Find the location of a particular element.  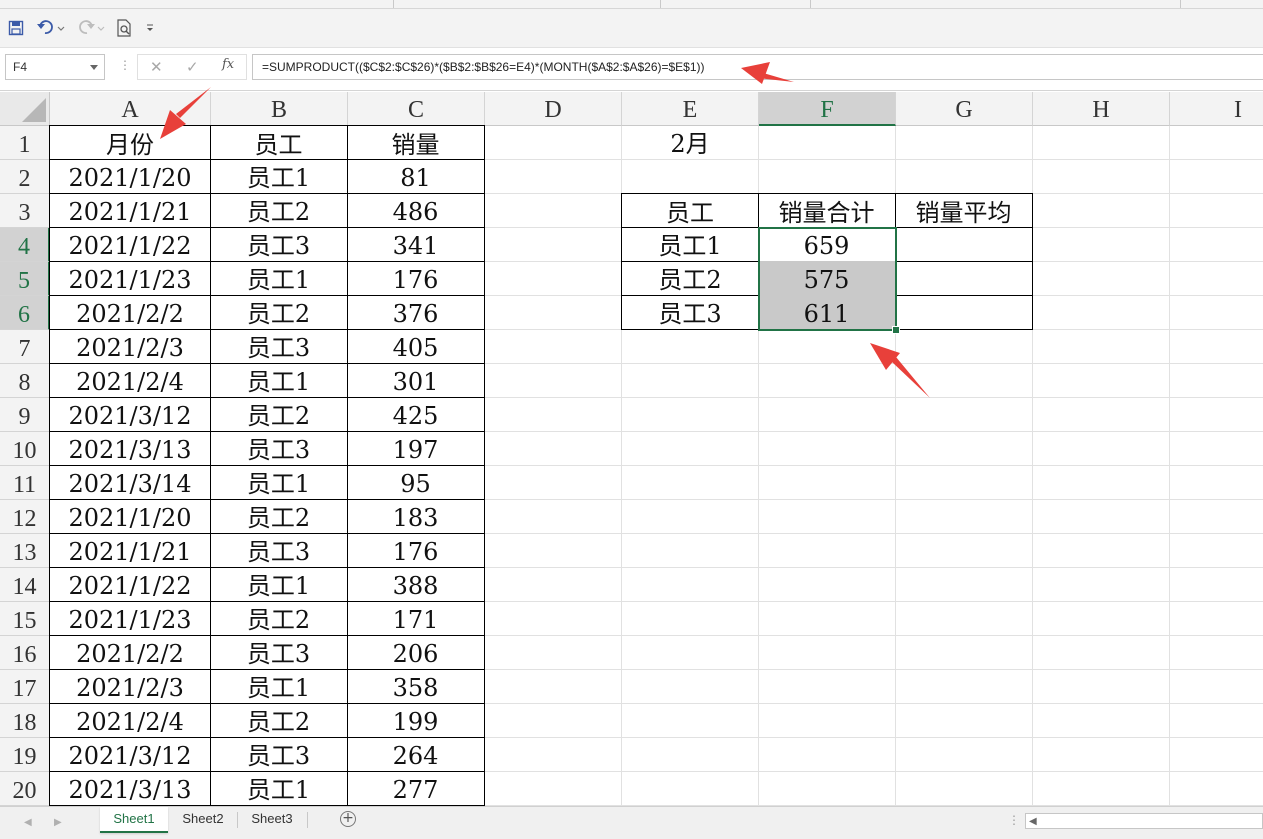

table-cell: 405 is located at coordinates (416, 346).